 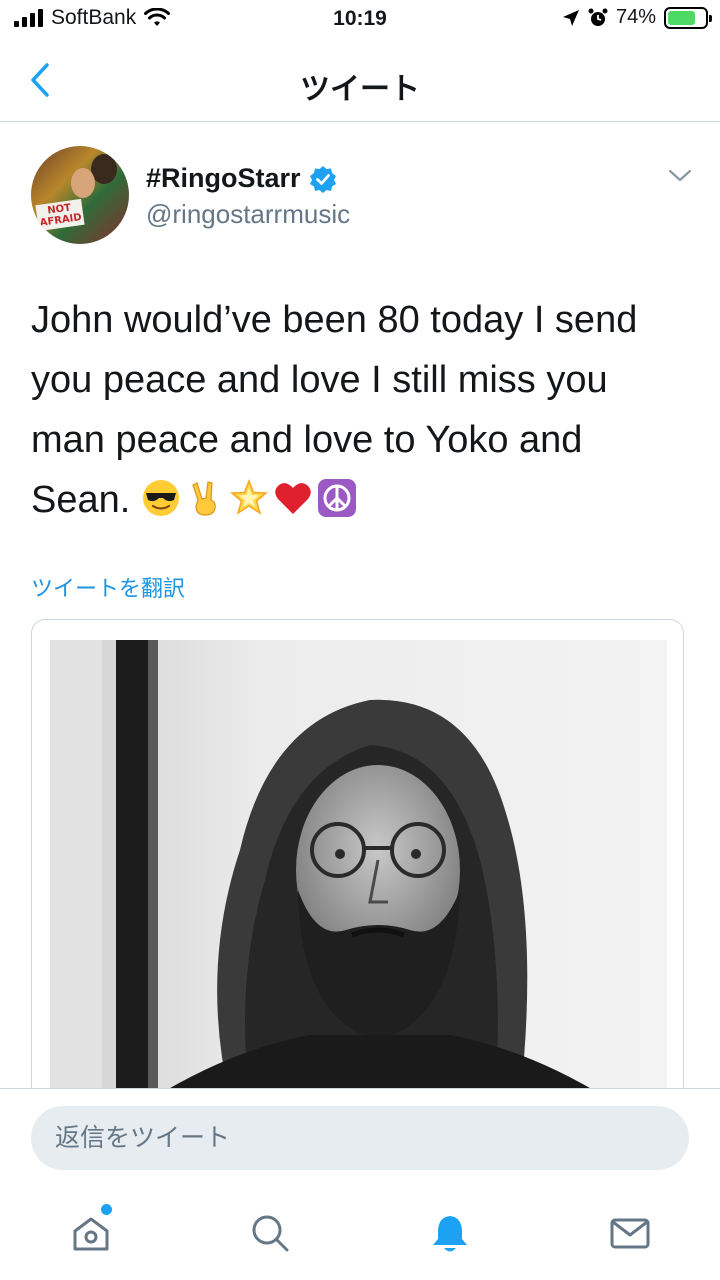 I want to click on location-icon, so click(x=570, y=17).